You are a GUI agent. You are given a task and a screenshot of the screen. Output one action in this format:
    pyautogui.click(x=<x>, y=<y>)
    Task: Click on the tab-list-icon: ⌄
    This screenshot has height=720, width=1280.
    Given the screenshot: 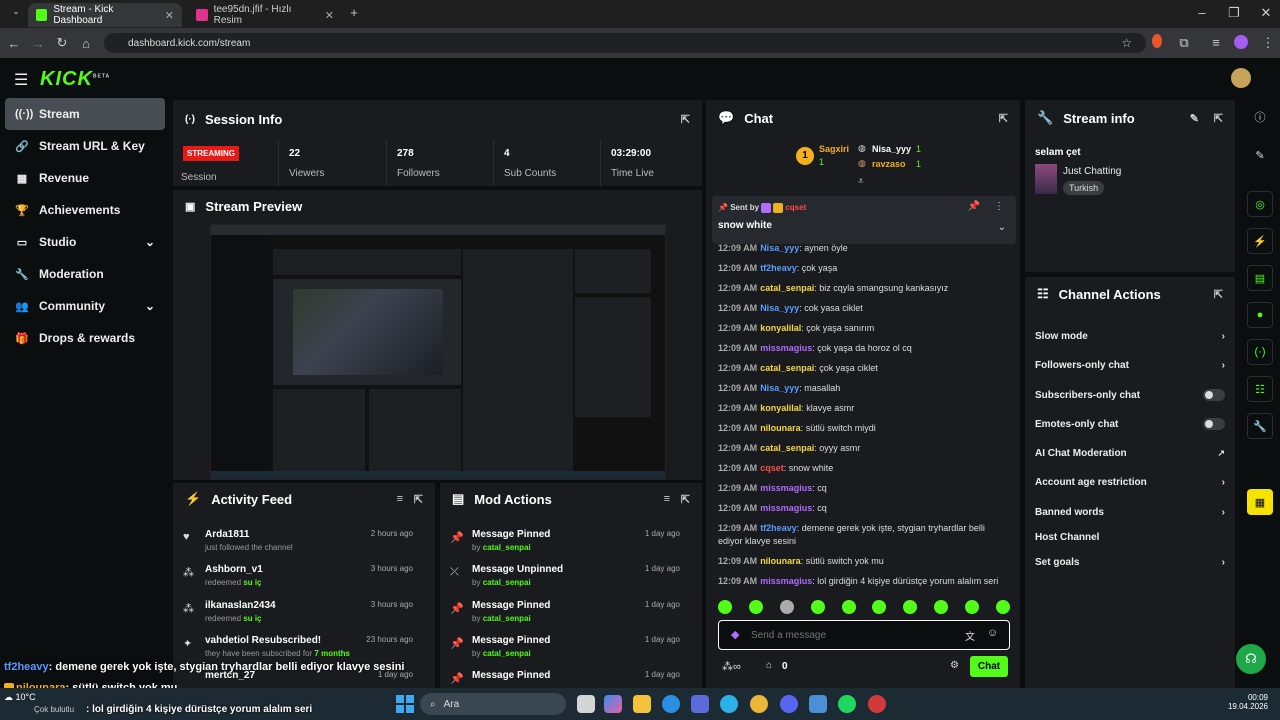 What is the action you would take?
    pyautogui.click(x=16, y=11)
    